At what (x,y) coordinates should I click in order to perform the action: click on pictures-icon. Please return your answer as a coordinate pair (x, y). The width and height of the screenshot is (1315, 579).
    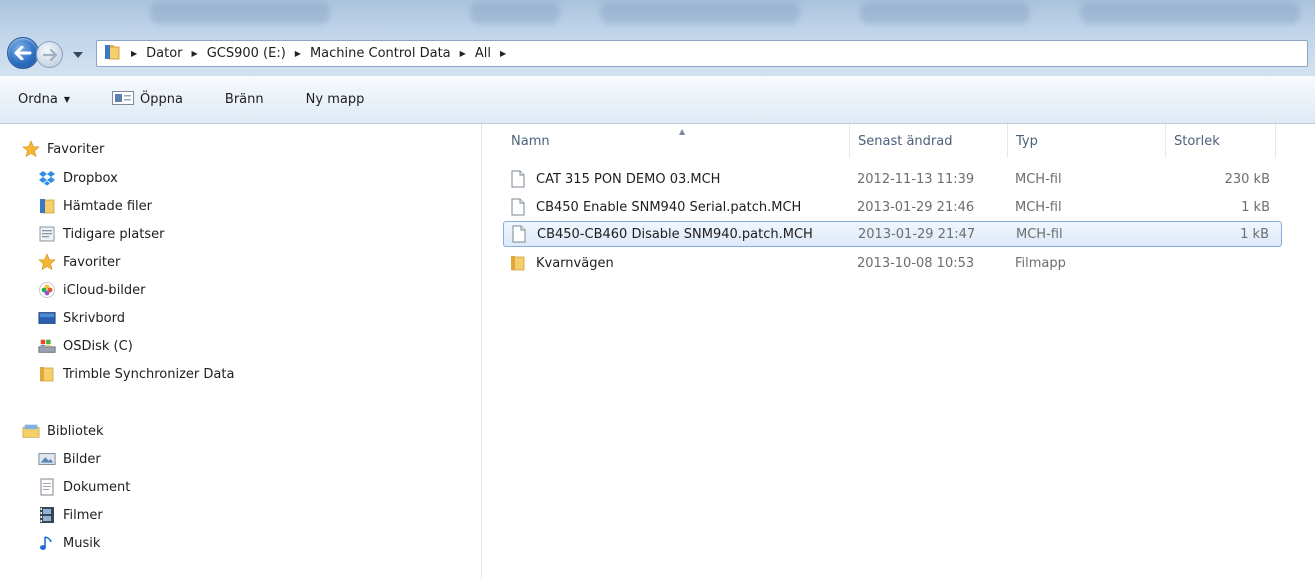
    Looking at the image, I should click on (47, 459).